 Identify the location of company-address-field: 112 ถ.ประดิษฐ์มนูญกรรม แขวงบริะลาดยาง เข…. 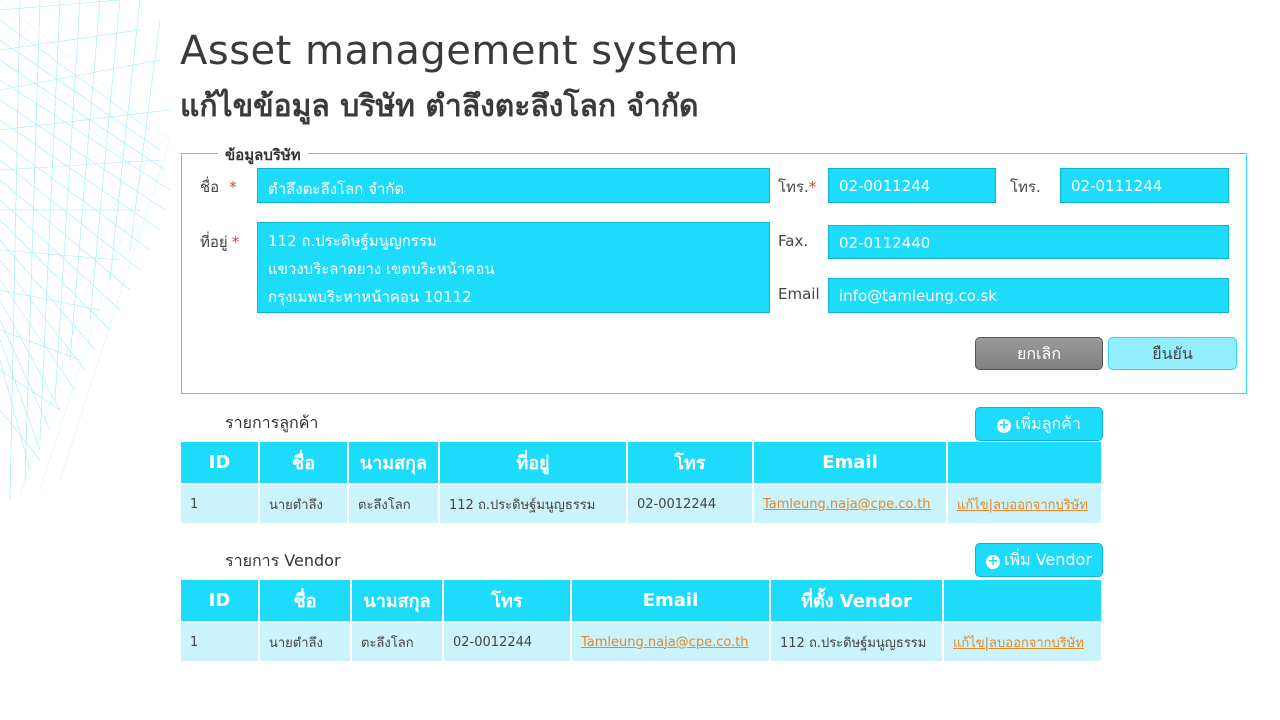
(513, 267).